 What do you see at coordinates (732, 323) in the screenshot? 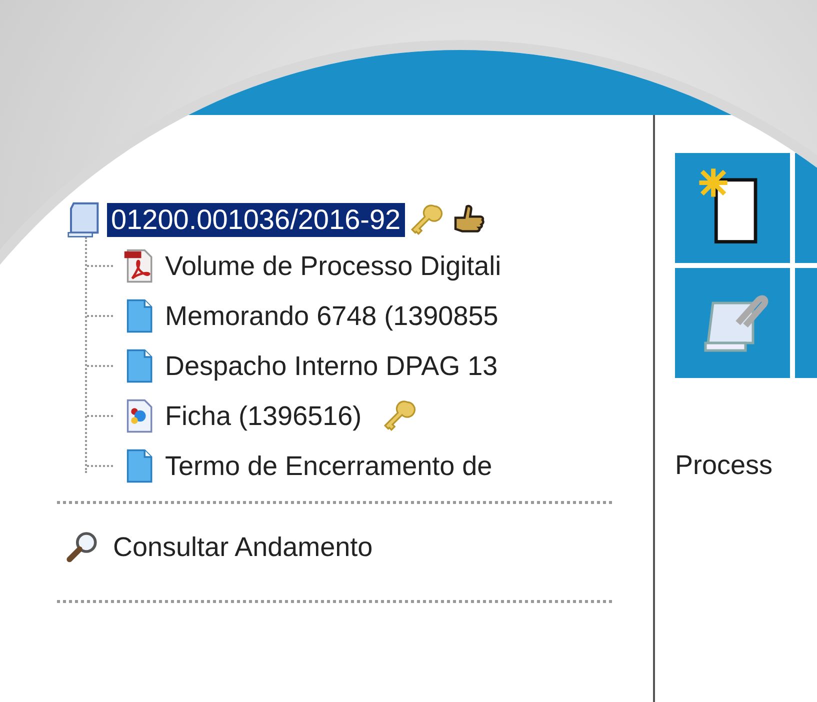
I see `attach-document-button` at bounding box center [732, 323].